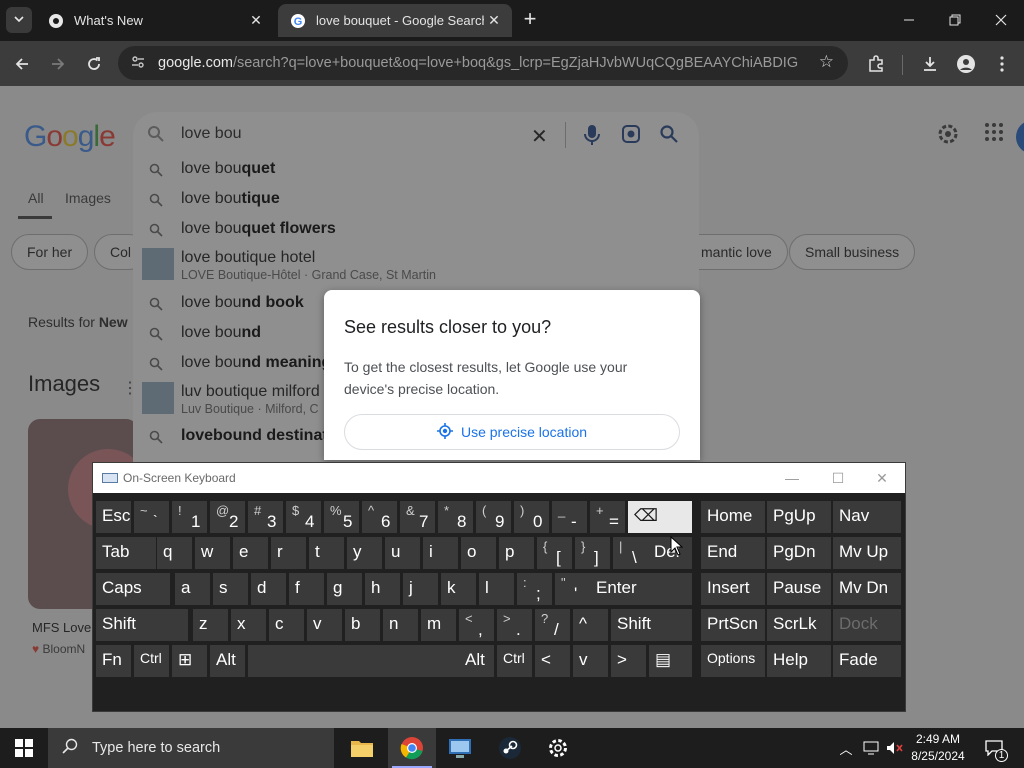 The height and width of the screenshot is (768, 1024). What do you see at coordinates (416, 173) in the screenshot?
I see `suggestion-item: love bouquet` at bounding box center [416, 173].